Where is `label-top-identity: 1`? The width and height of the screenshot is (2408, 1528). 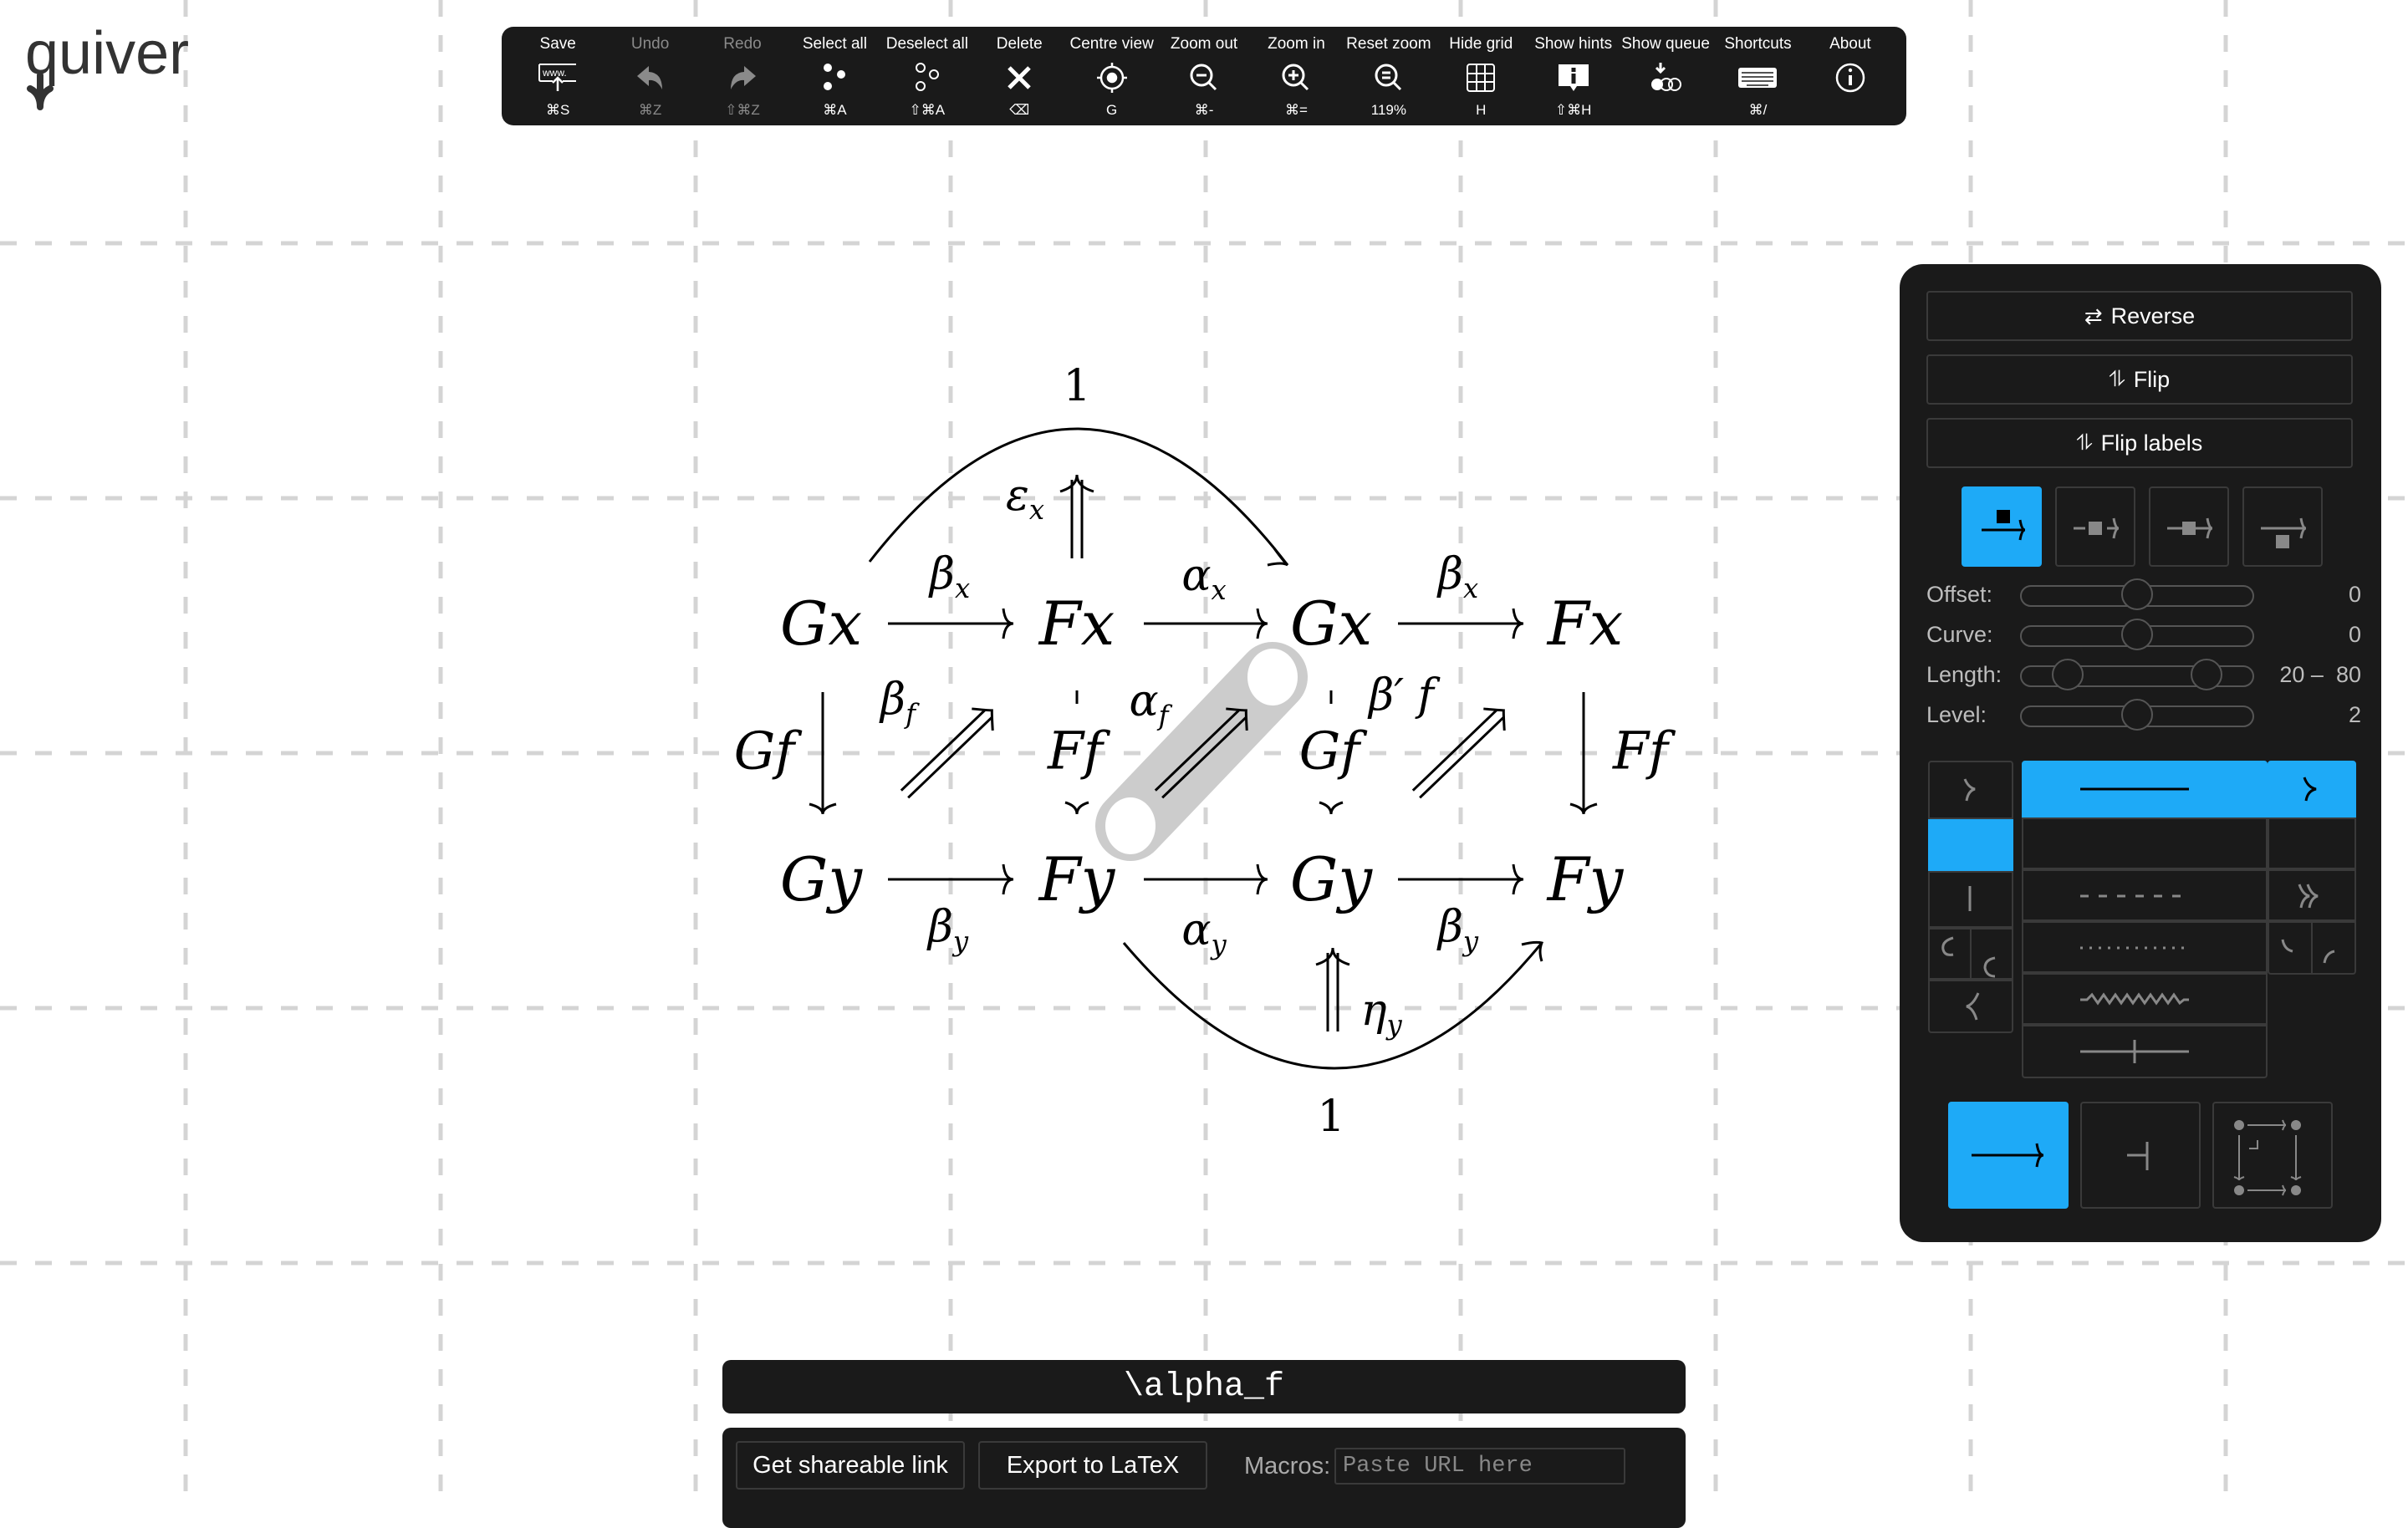 label-top-identity: 1 is located at coordinates (1077, 386).